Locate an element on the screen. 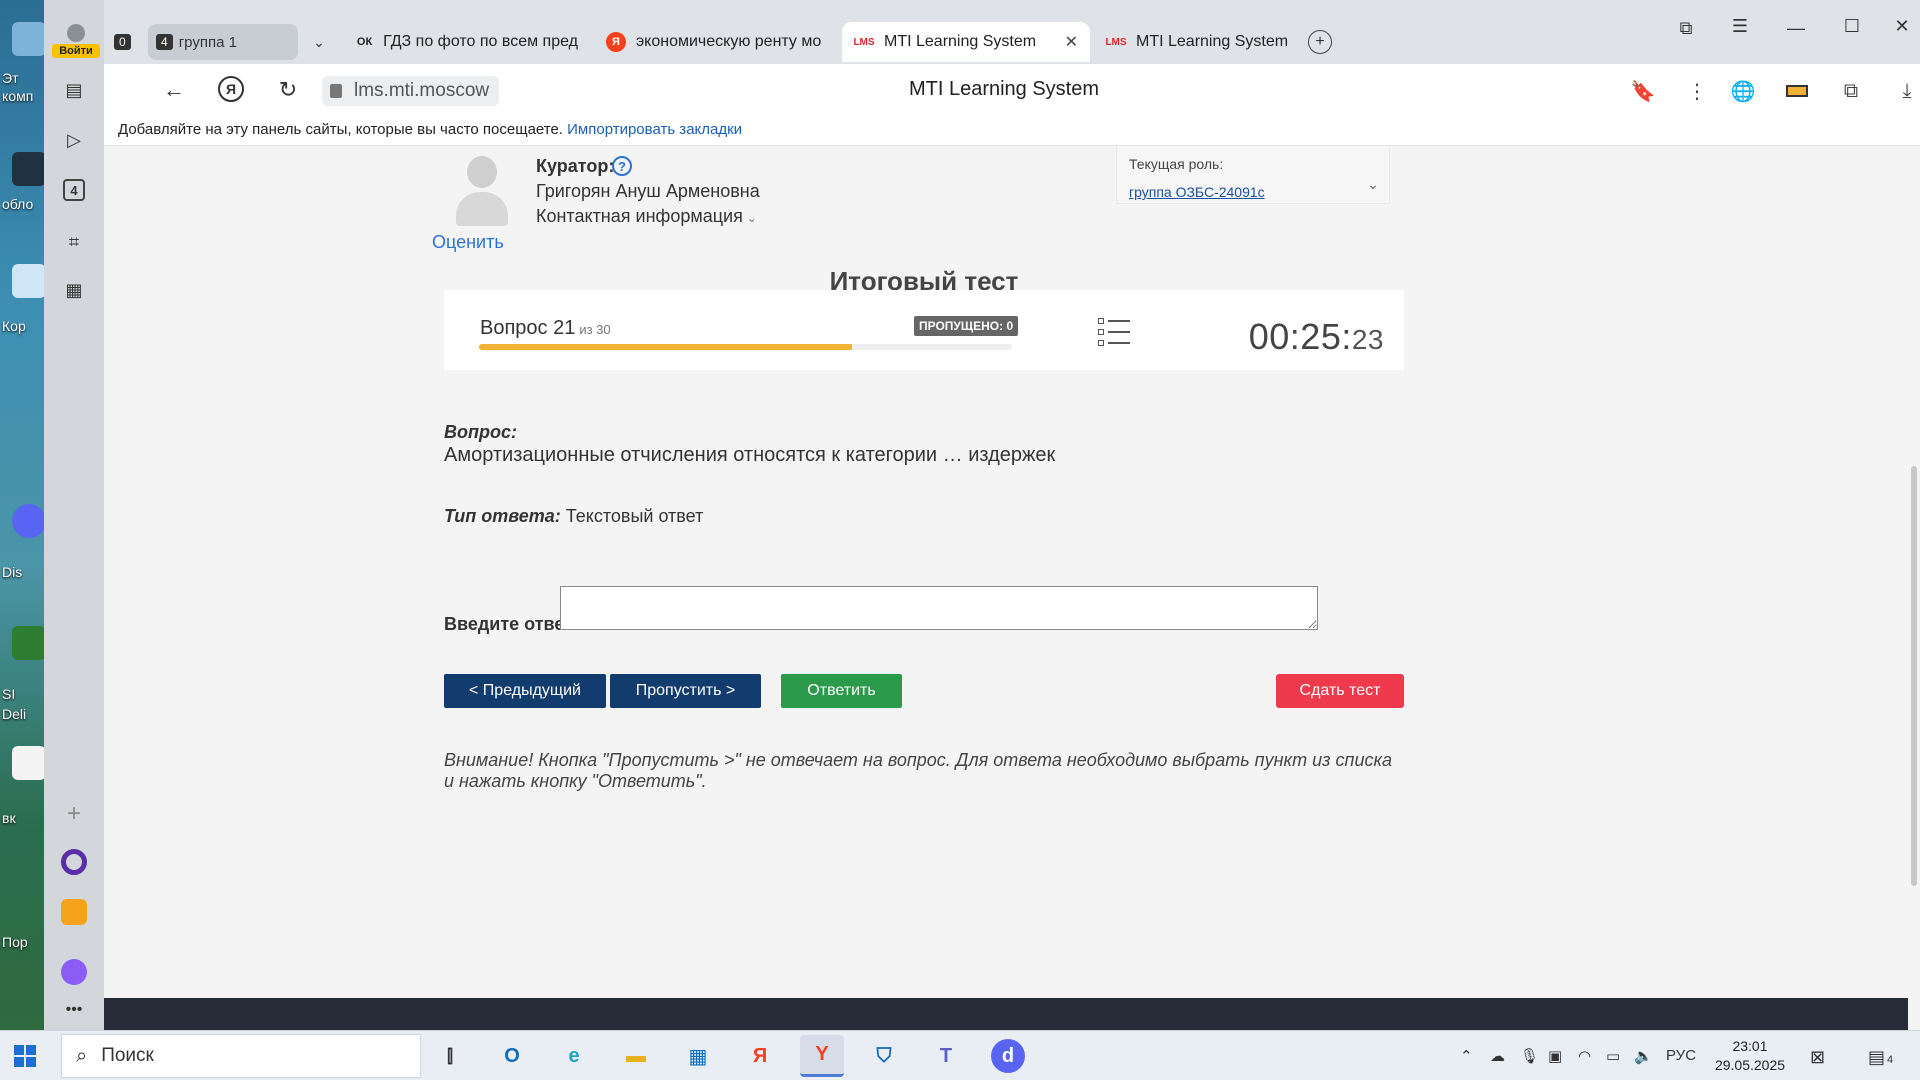  scrollbar is located at coordinates (1914, 588).